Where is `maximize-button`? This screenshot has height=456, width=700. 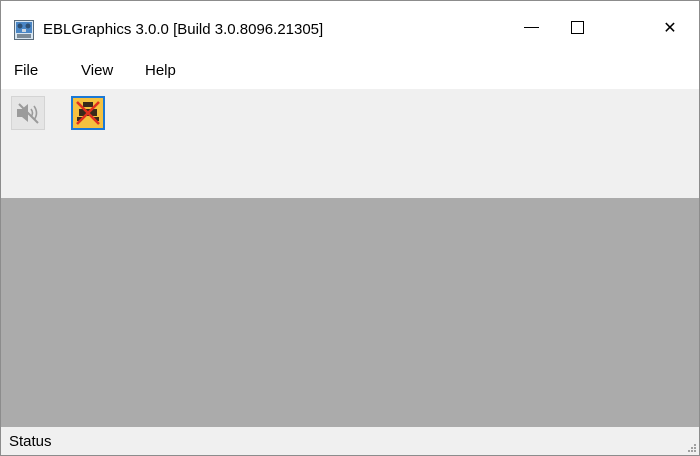 maximize-button is located at coordinates (577, 27).